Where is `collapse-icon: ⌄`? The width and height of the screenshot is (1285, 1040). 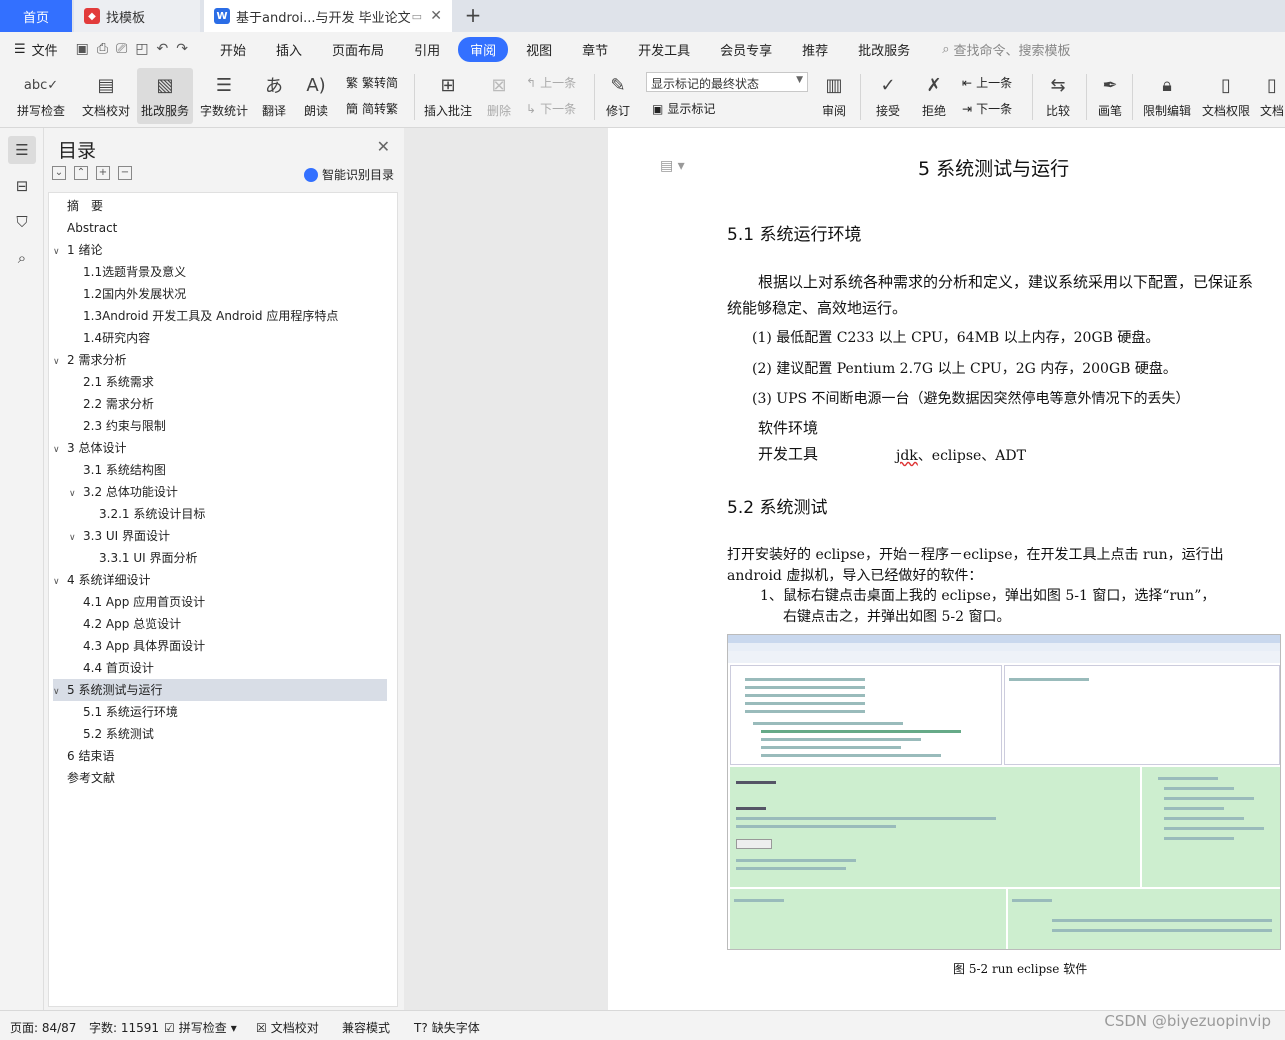
collapse-icon: ⌄ is located at coordinates (59, 173).